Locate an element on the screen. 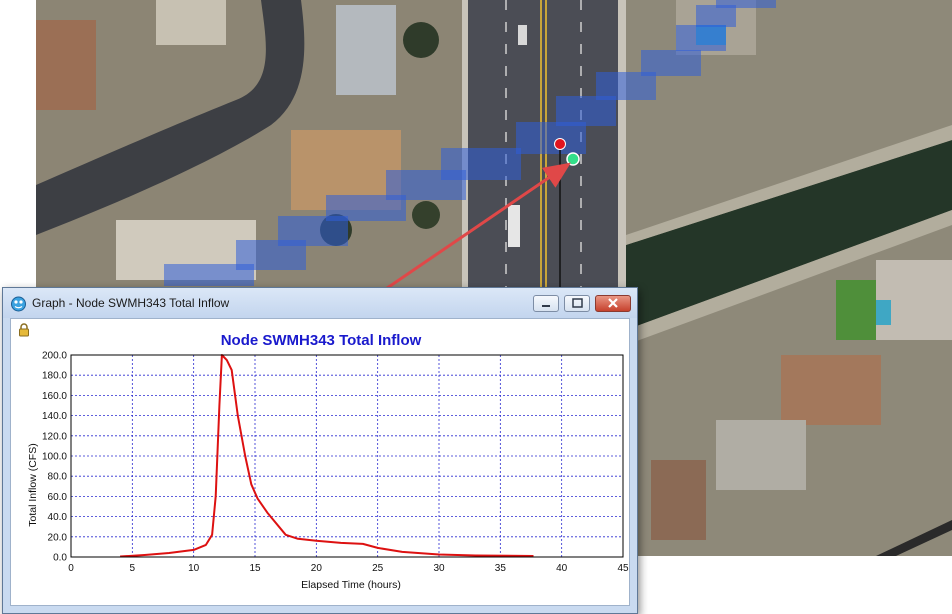 This screenshot has height=614, width=952. x-tick-label: 25 is located at coordinates (378, 568).